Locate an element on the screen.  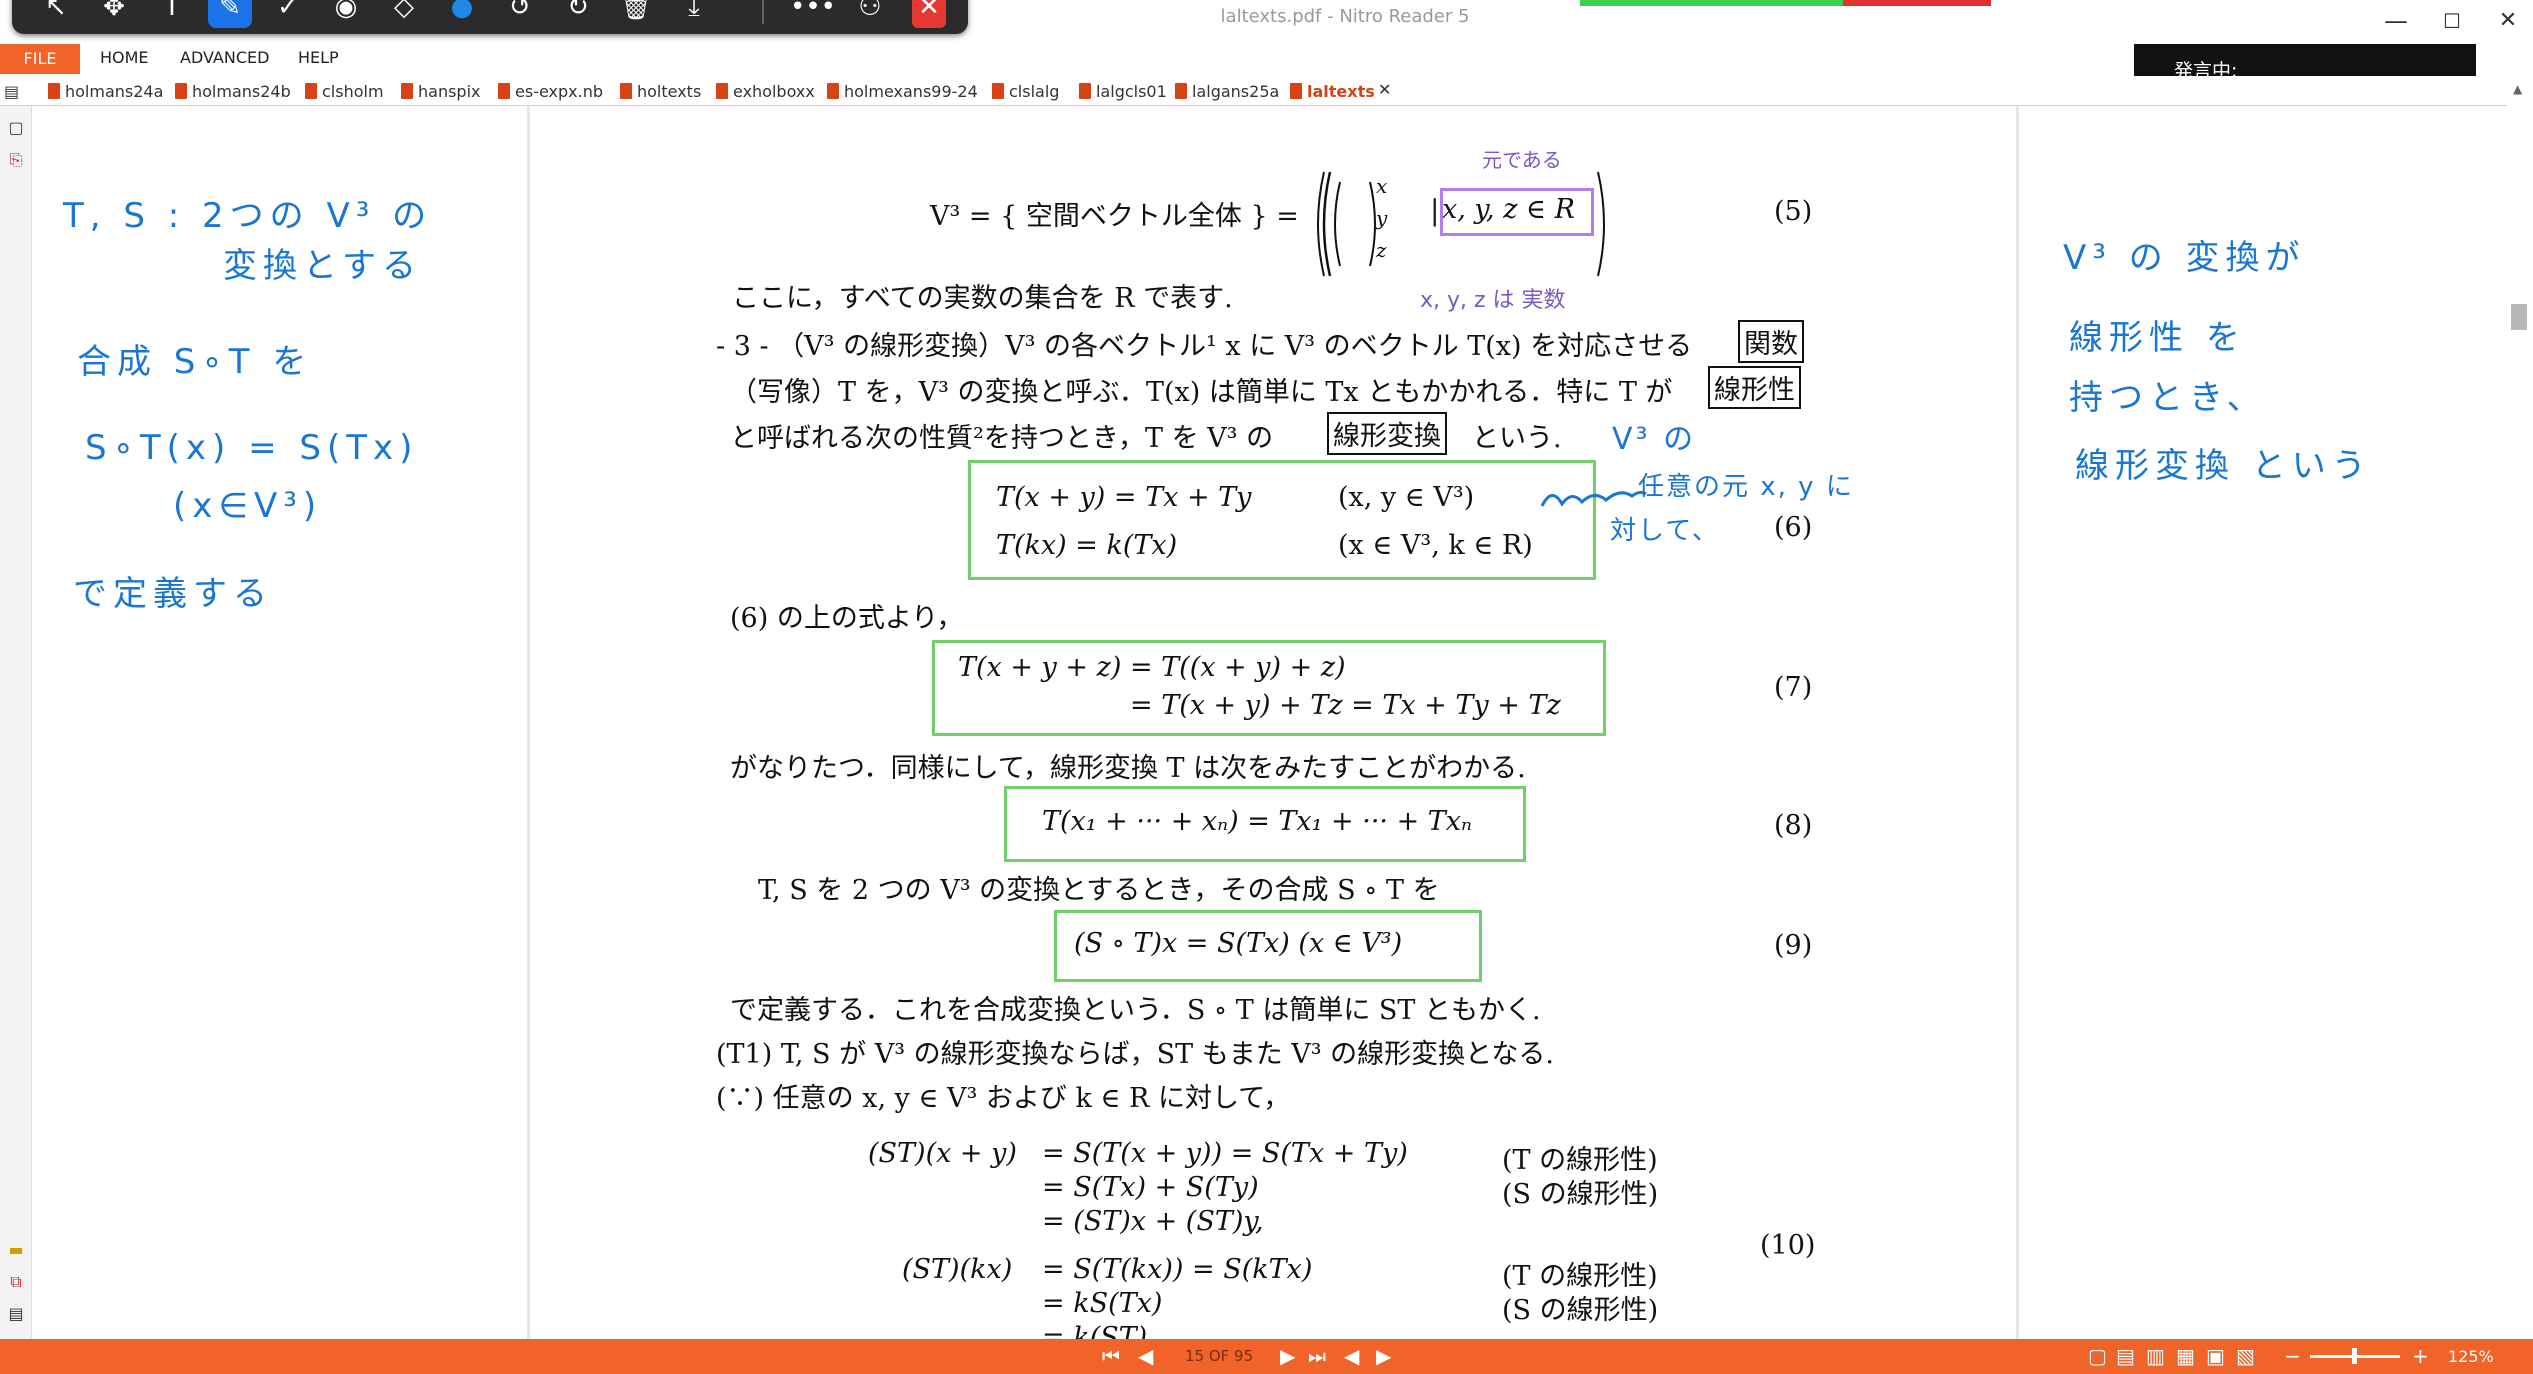
zoom-in-button: + is located at coordinates (2420, 1356).